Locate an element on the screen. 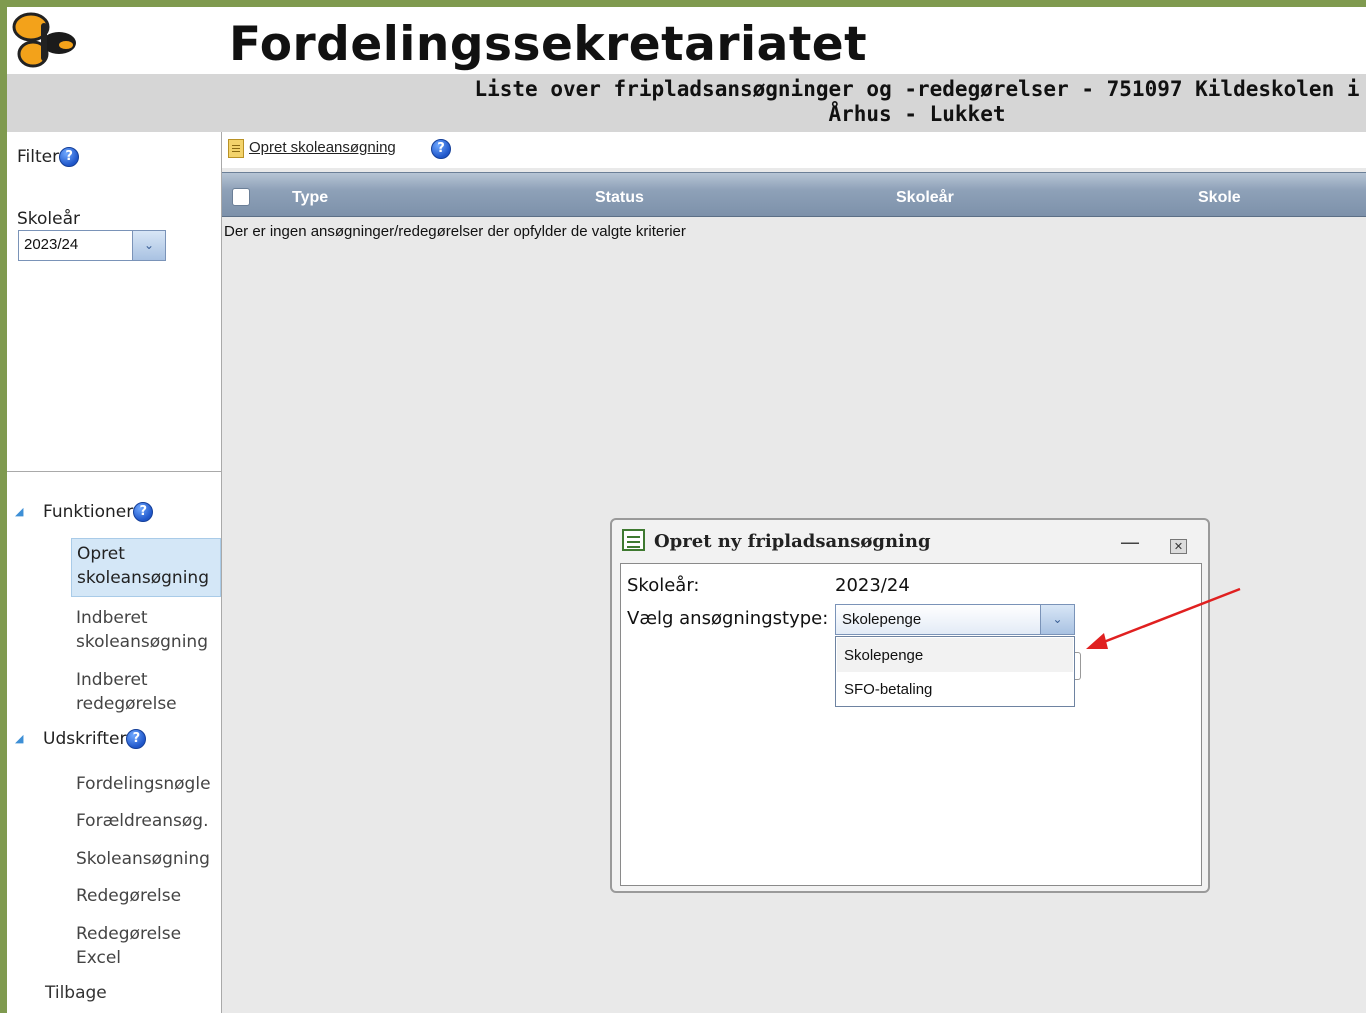  document-icon is located at coordinates (236, 148).